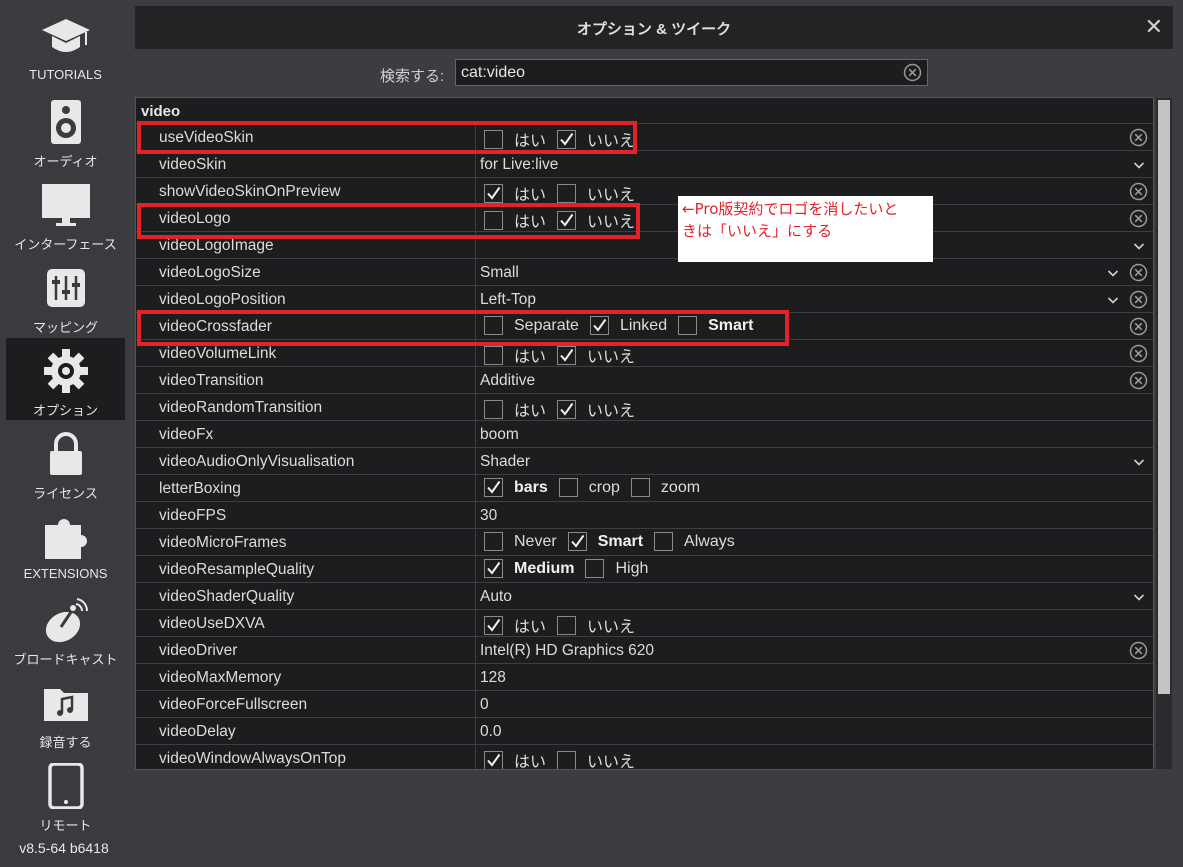 This screenshot has width=1183, height=867. Describe the element at coordinates (65, 628) in the screenshot. I see `sidebar-item-7: ブロードキャスト` at that location.